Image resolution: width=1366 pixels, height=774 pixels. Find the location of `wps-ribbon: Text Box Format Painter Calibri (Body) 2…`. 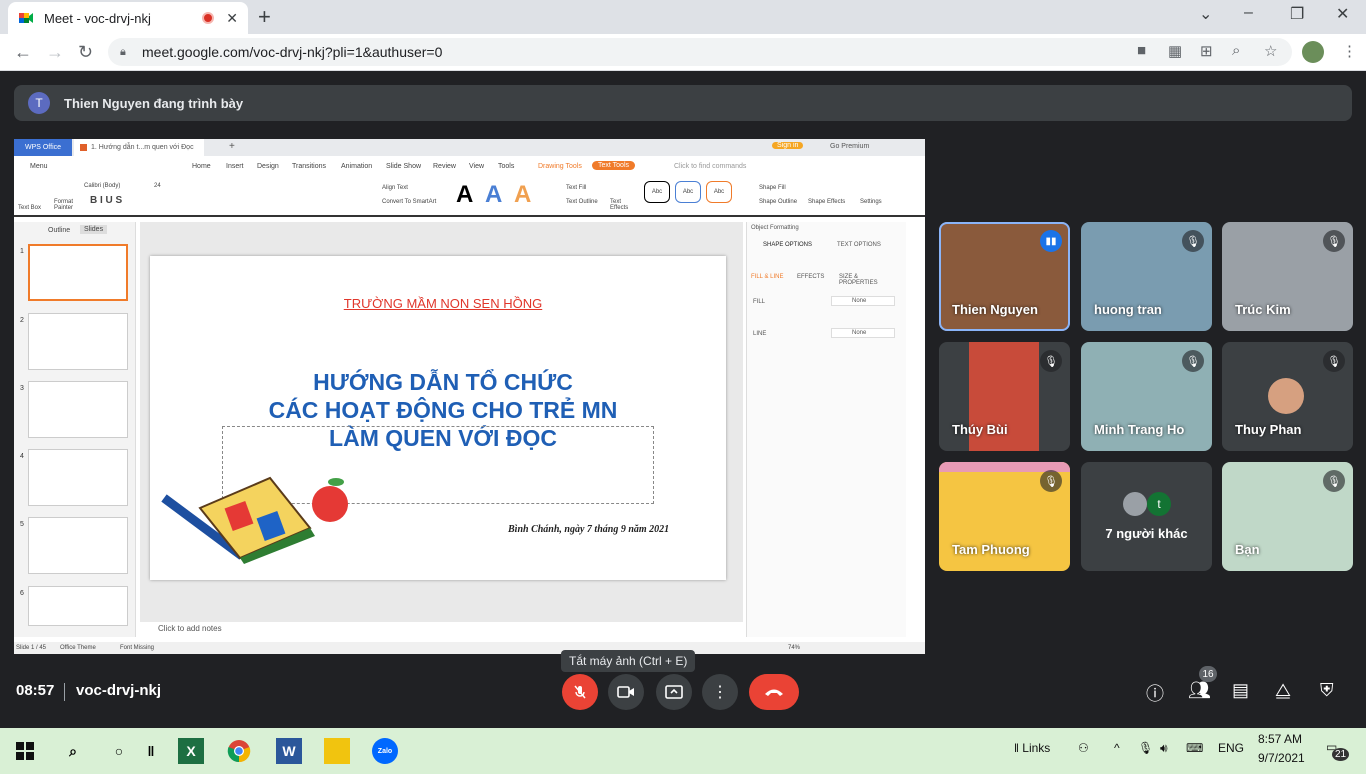

wps-ribbon: Text Box Format Painter Calibri (Body) 2… is located at coordinates (469, 196).